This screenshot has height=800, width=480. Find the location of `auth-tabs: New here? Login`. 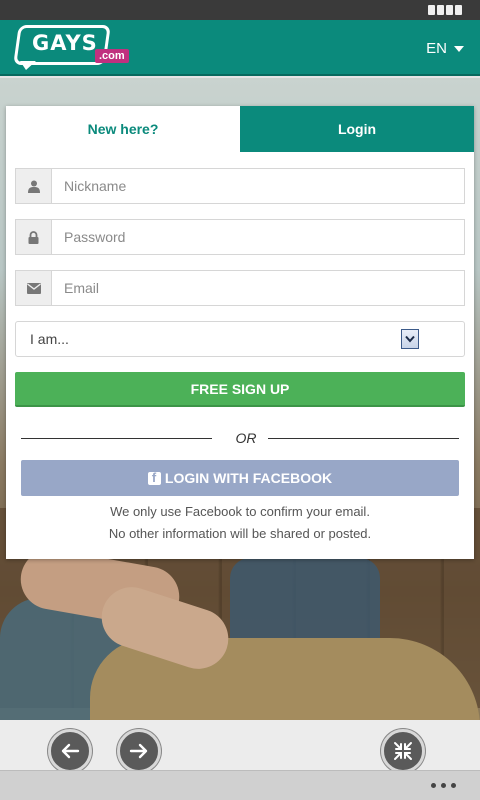

auth-tabs: New here? Login is located at coordinates (240, 129).